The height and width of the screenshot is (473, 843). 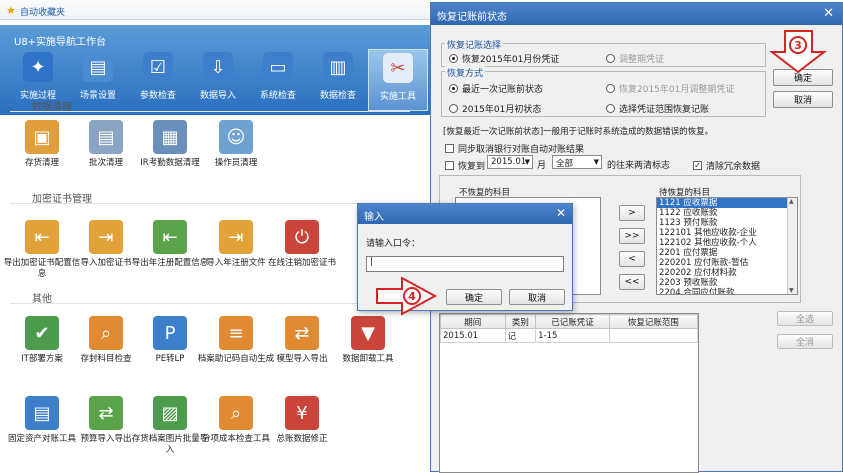 What do you see at coordinates (798, 45) in the screenshot?
I see `step3-badge: 3` at bounding box center [798, 45].